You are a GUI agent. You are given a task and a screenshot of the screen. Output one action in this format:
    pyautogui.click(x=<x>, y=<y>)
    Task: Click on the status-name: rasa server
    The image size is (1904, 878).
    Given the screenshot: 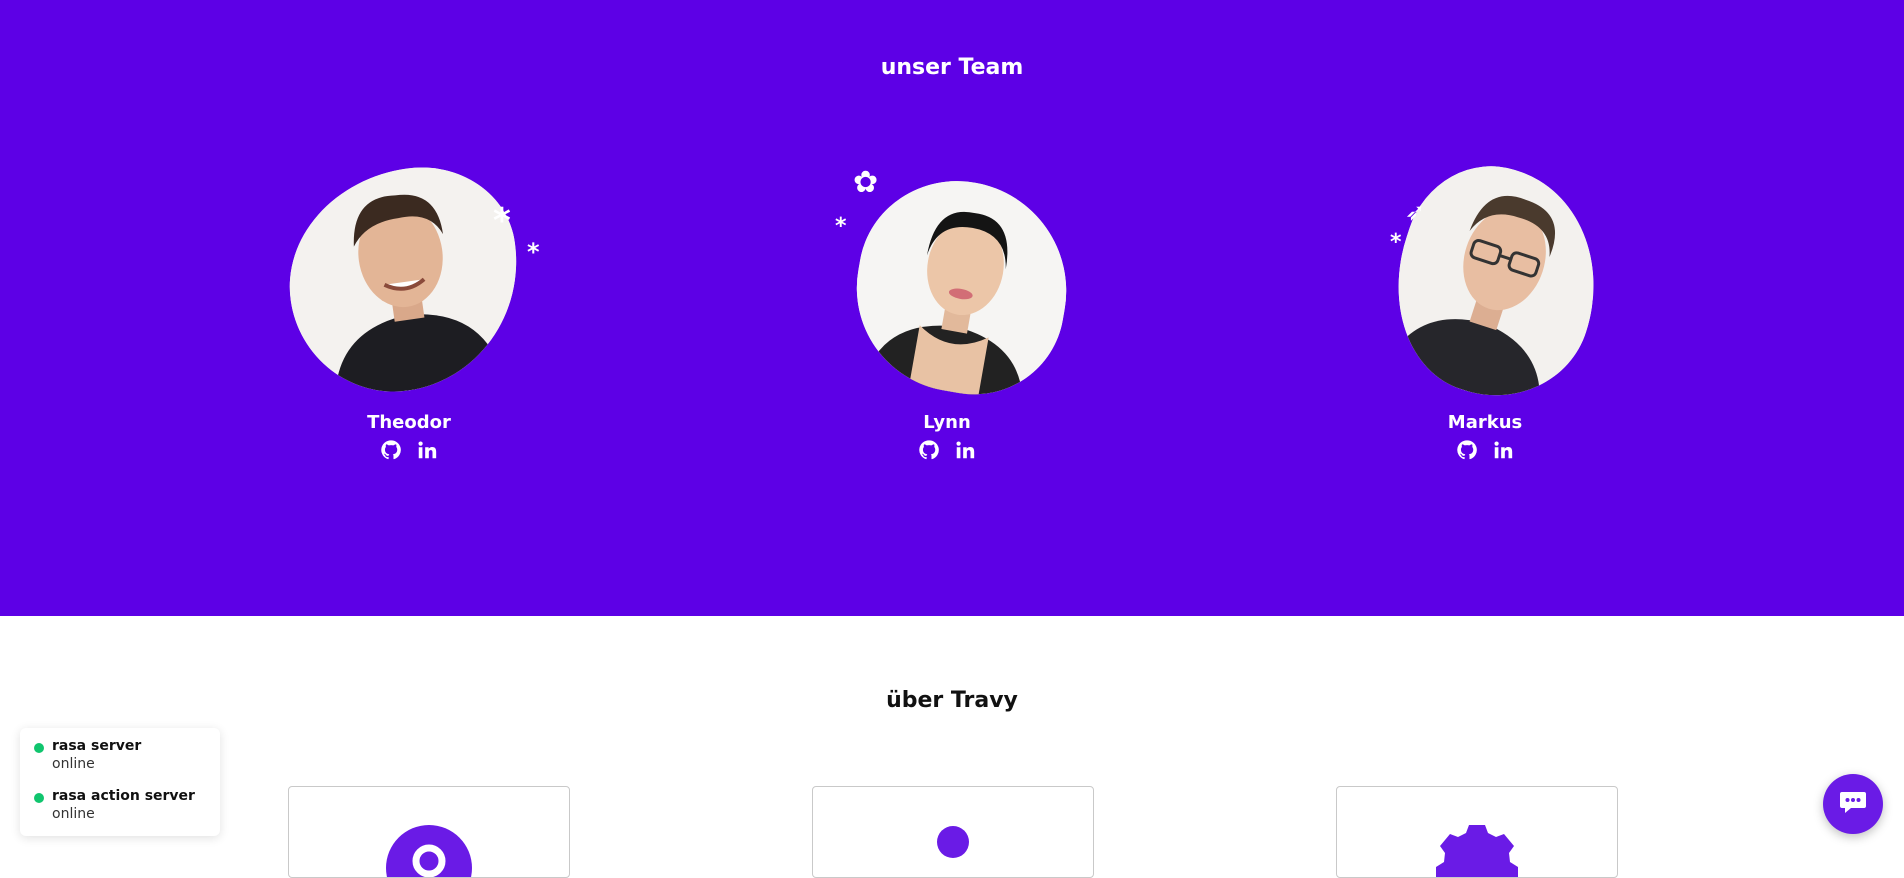 What is the action you would take?
    pyautogui.click(x=97, y=746)
    